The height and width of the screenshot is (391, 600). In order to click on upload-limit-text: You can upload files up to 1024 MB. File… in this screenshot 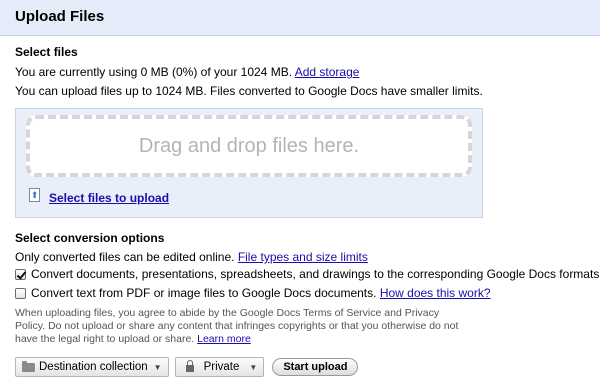, I will do `click(249, 91)`.